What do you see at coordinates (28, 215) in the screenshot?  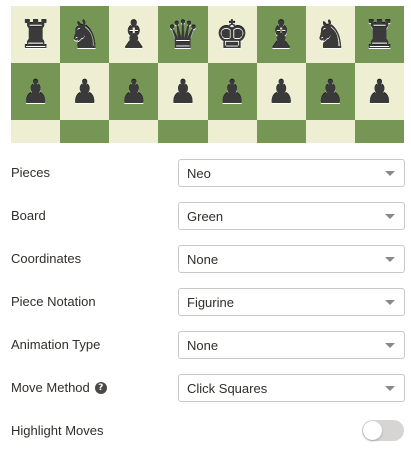 I see `board-label: Board` at bounding box center [28, 215].